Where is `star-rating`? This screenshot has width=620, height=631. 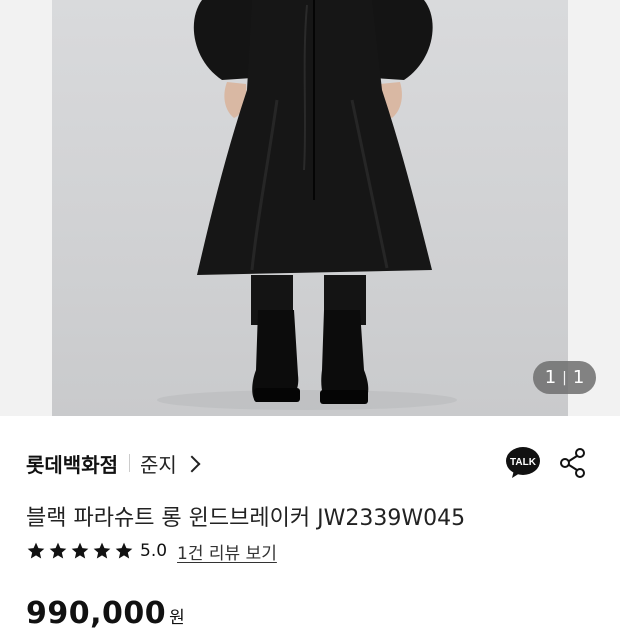
star-rating is located at coordinates (80, 551).